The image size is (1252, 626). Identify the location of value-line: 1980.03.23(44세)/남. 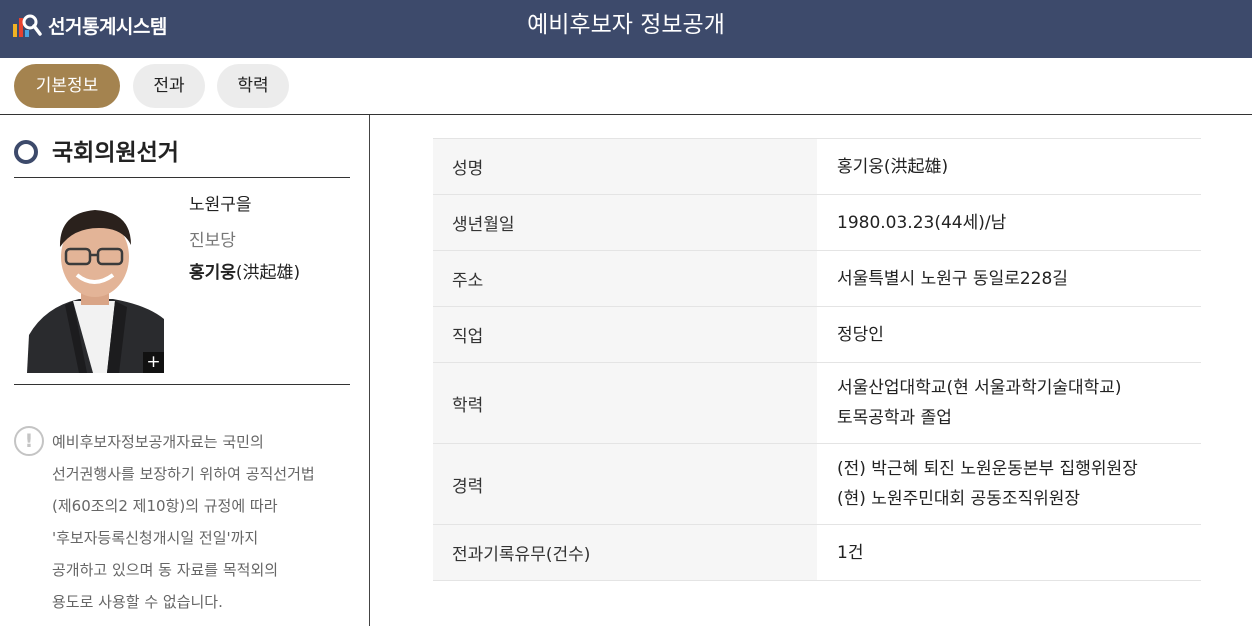
(922, 222).